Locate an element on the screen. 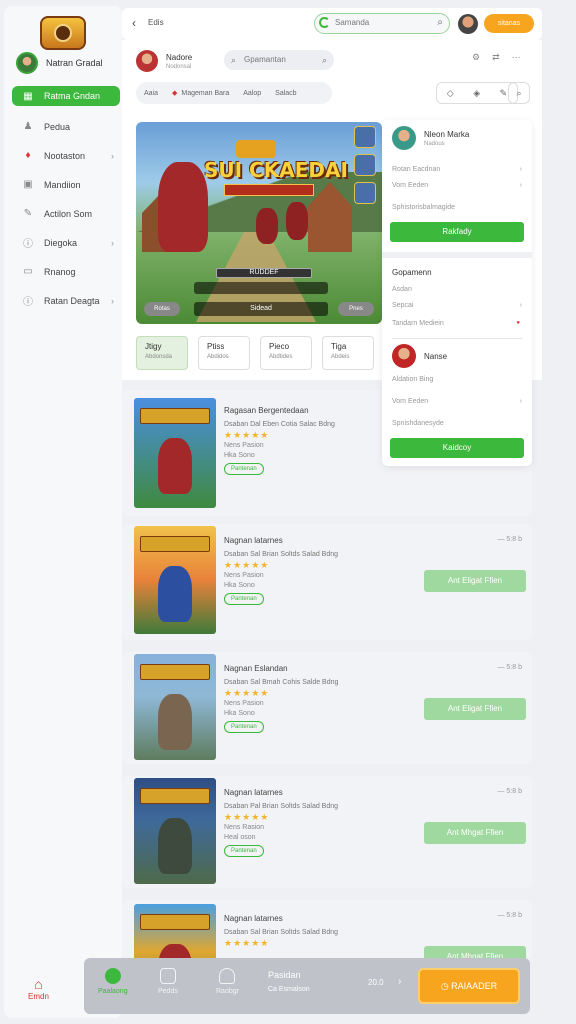  sidebar-item-7: ⓘ Ratan Deagta › is located at coordinates (66, 300).